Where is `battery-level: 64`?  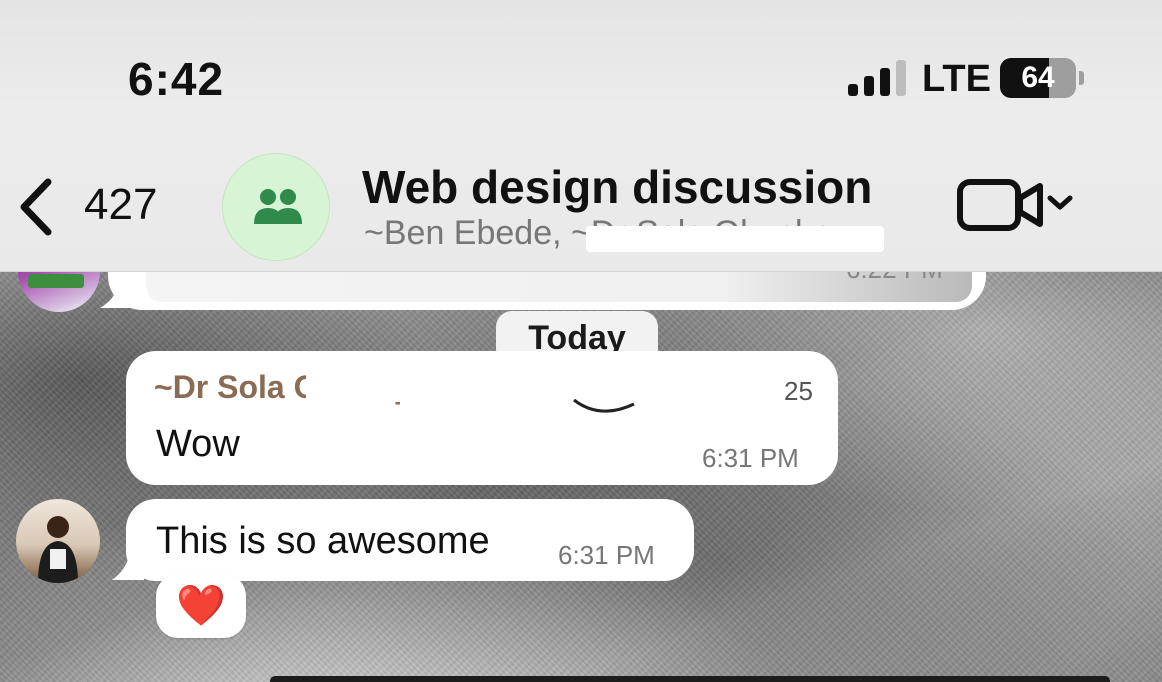 battery-level: 64 is located at coordinates (1038, 77).